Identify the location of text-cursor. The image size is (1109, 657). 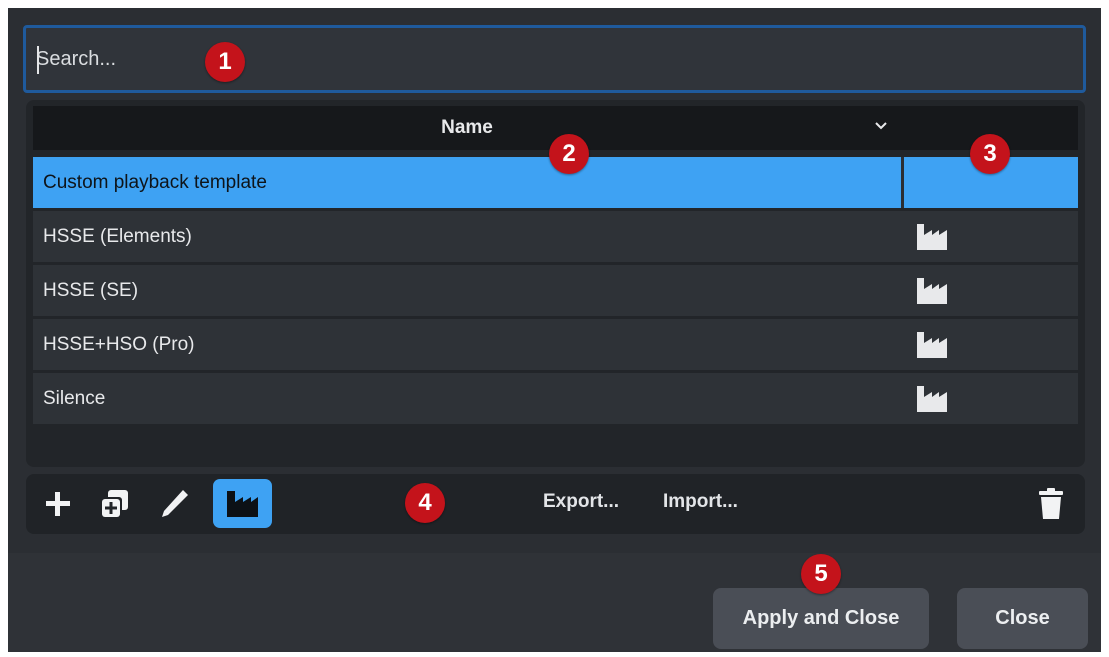
(38, 60).